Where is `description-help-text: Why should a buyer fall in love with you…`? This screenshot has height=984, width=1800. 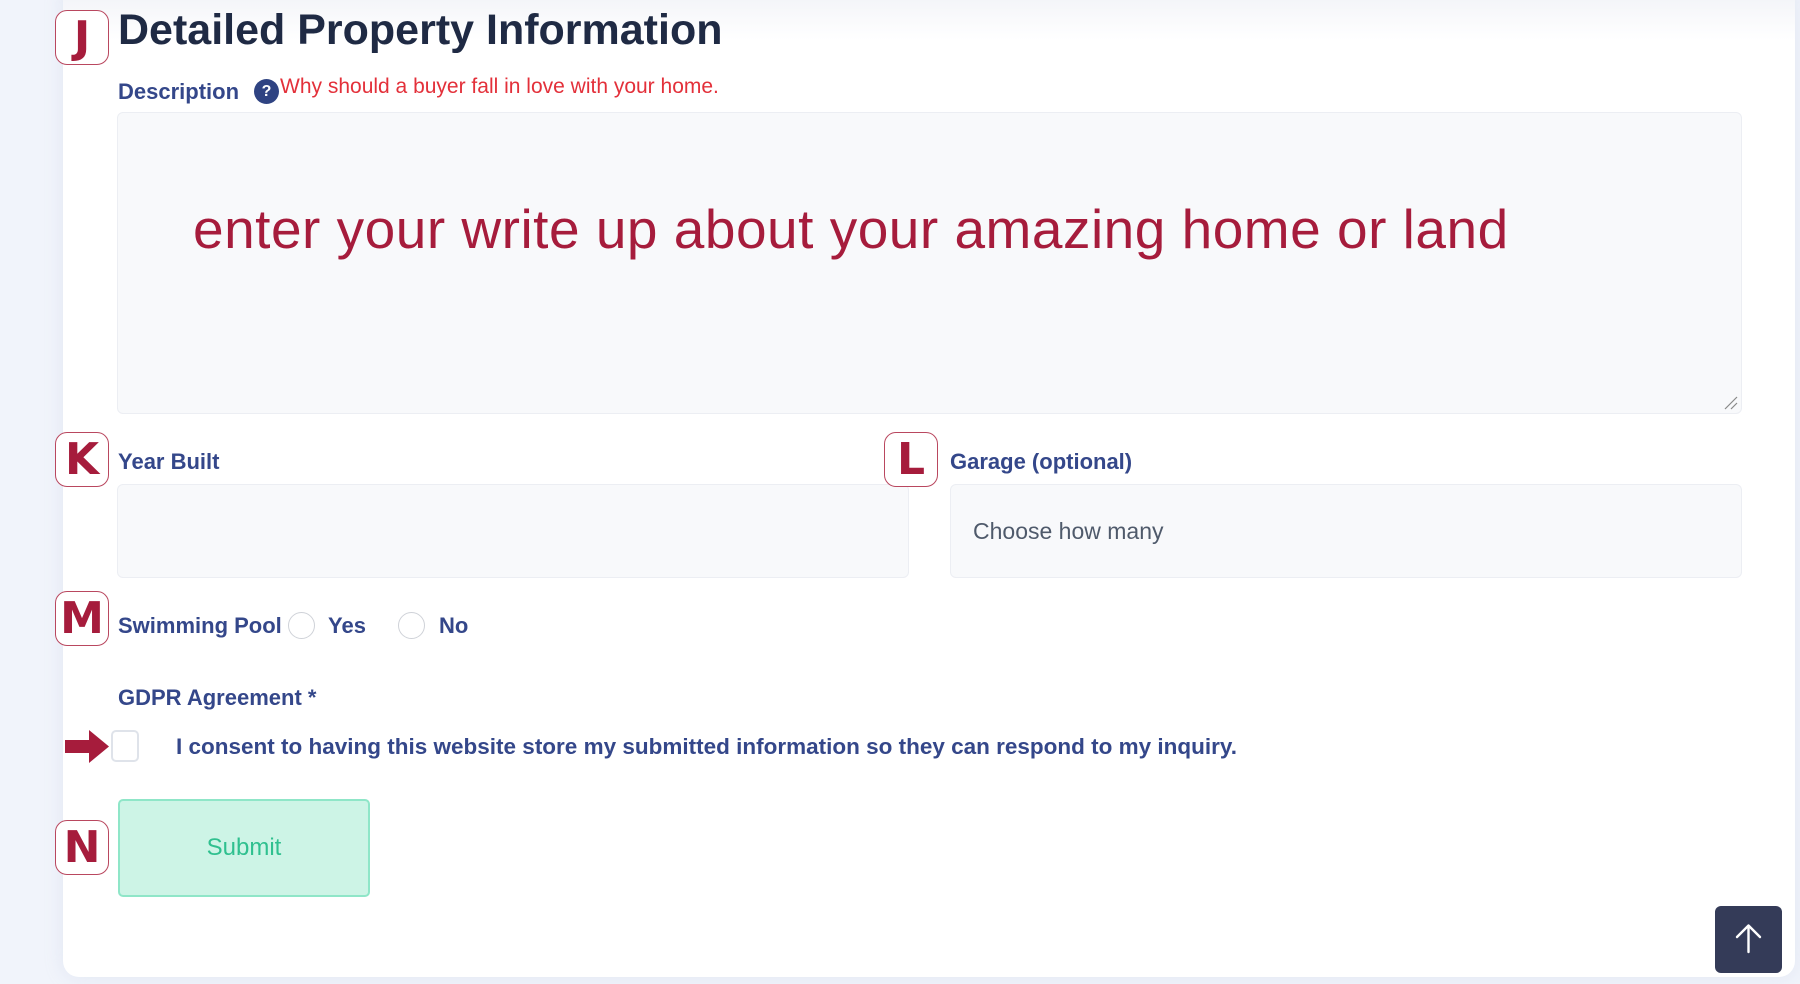 description-help-text: Why should a buyer fall in love with you… is located at coordinates (499, 86).